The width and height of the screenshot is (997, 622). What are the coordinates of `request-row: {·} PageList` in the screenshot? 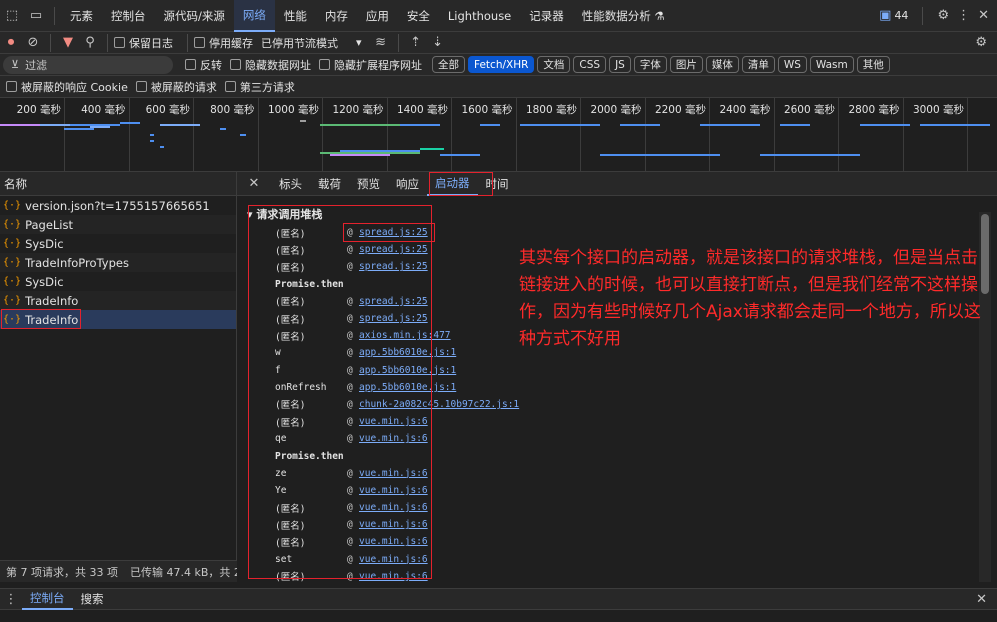 It's located at (118, 224).